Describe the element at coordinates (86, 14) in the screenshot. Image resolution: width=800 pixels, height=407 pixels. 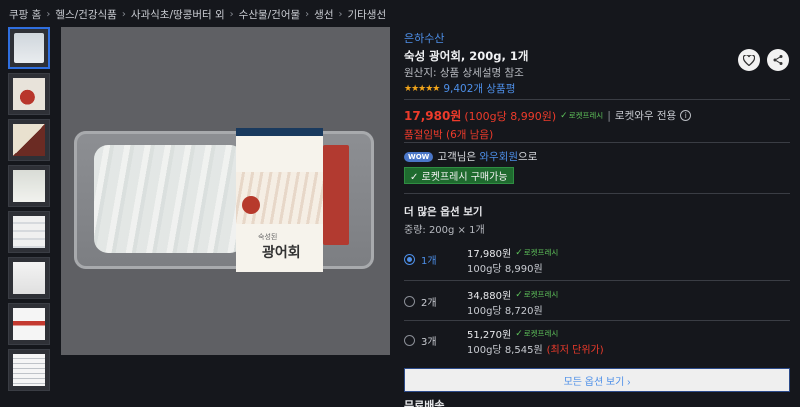
I see `breadcrumb-health: 헬스/건강식품` at that location.